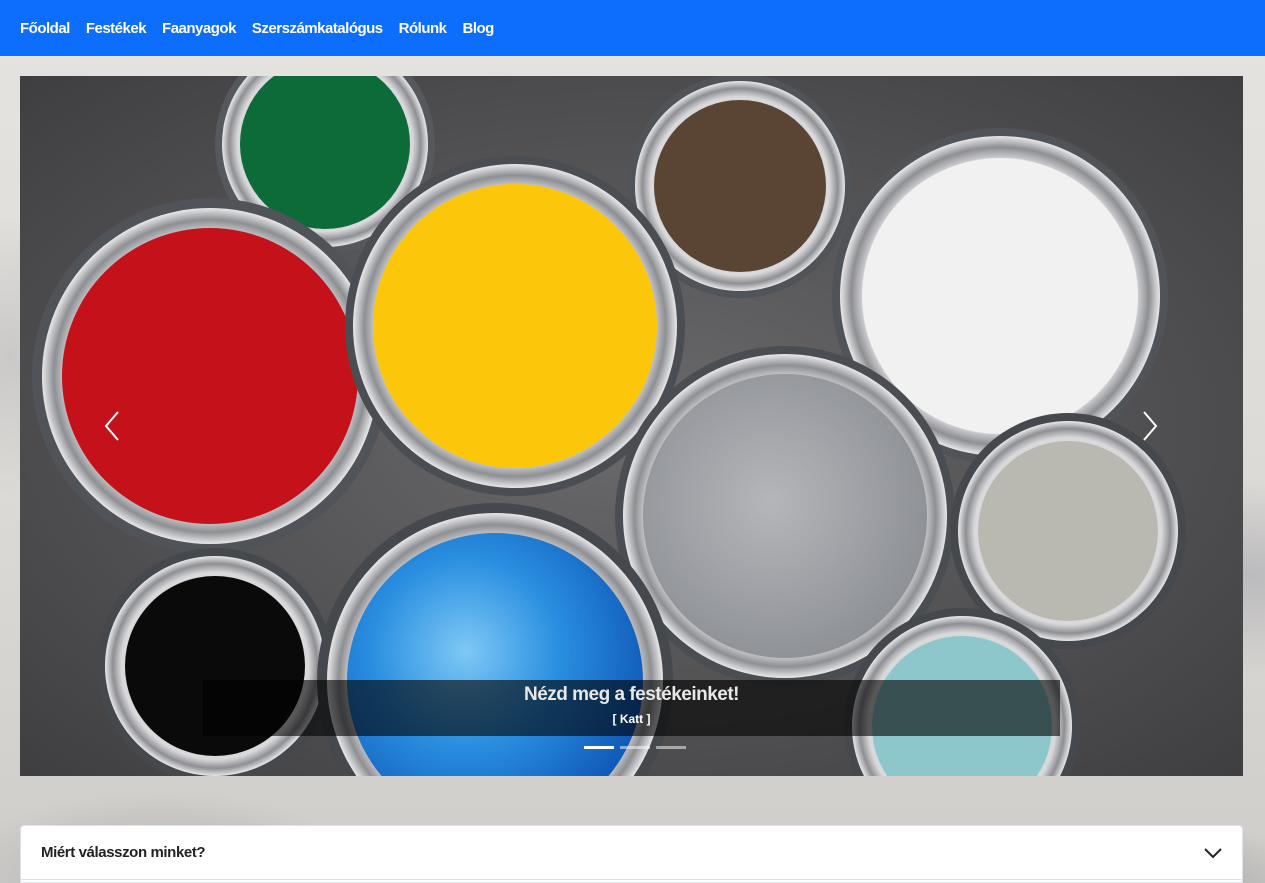 This screenshot has height=883, width=1265. I want to click on carousel-next-button, so click(1150, 426).